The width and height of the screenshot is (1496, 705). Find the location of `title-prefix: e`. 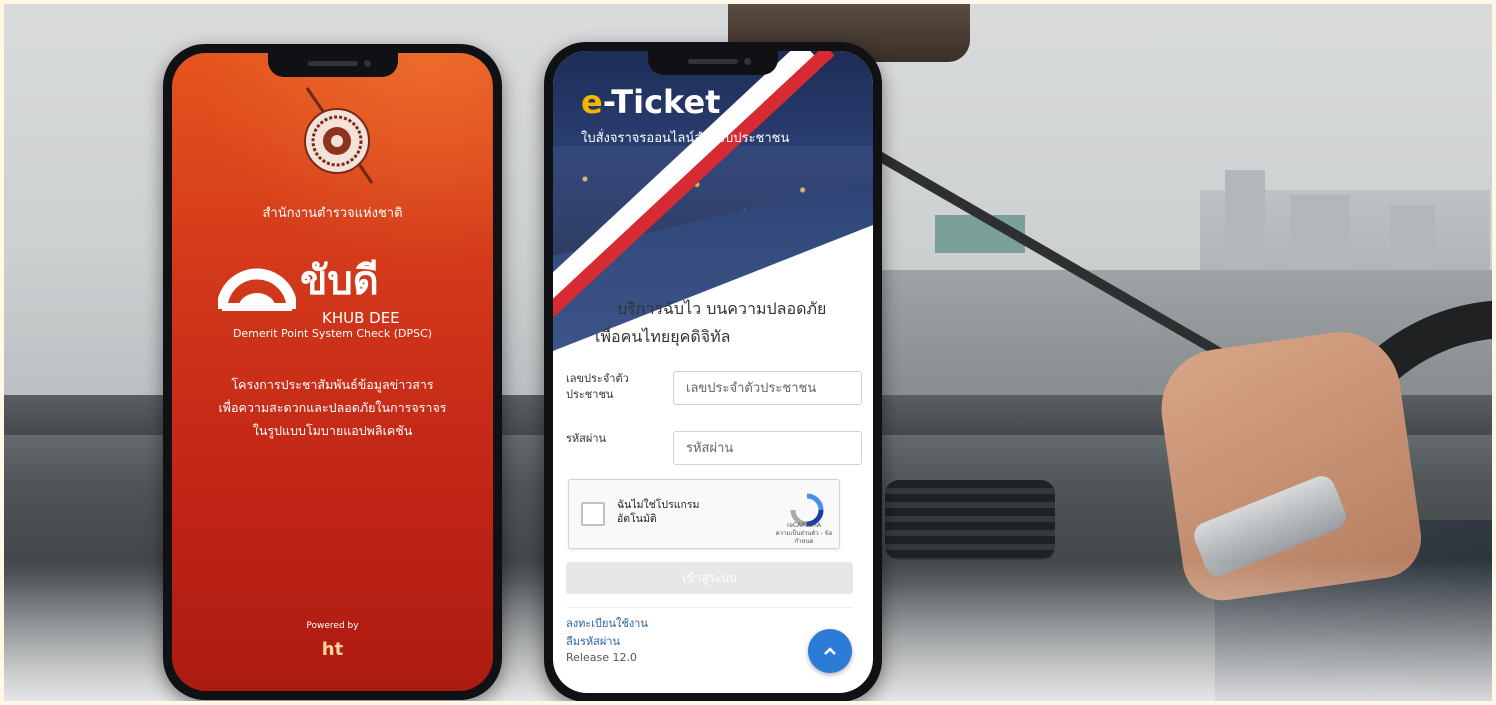

title-prefix: e is located at coordinates (592, 102).